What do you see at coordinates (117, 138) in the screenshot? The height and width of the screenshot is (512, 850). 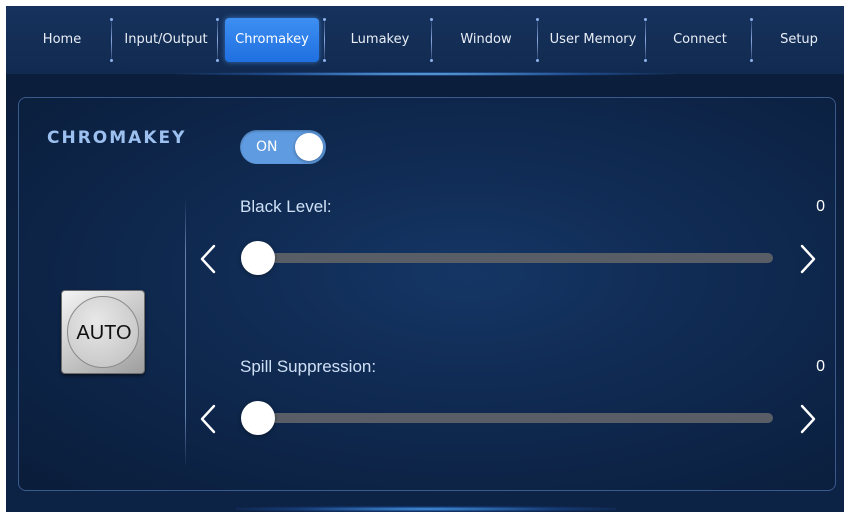 I see `section-title: CHROMAKEY` at bounding box center [117, 138].